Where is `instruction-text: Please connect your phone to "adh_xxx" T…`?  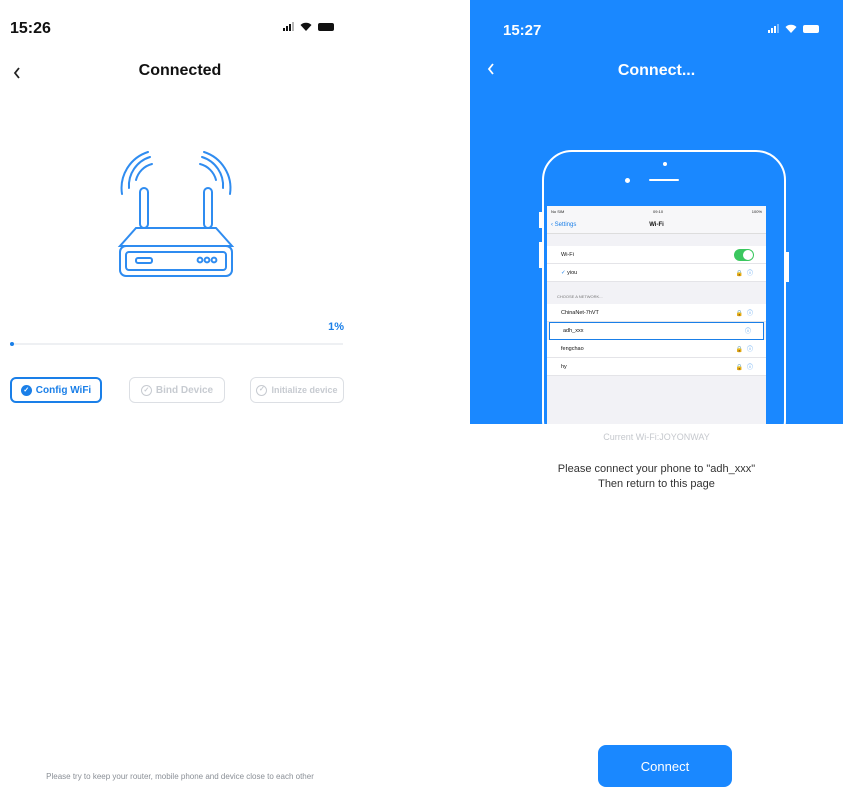 instruction-text: Please connect your phone to "adh_xxx" T… is located at coordinates (656, 477).